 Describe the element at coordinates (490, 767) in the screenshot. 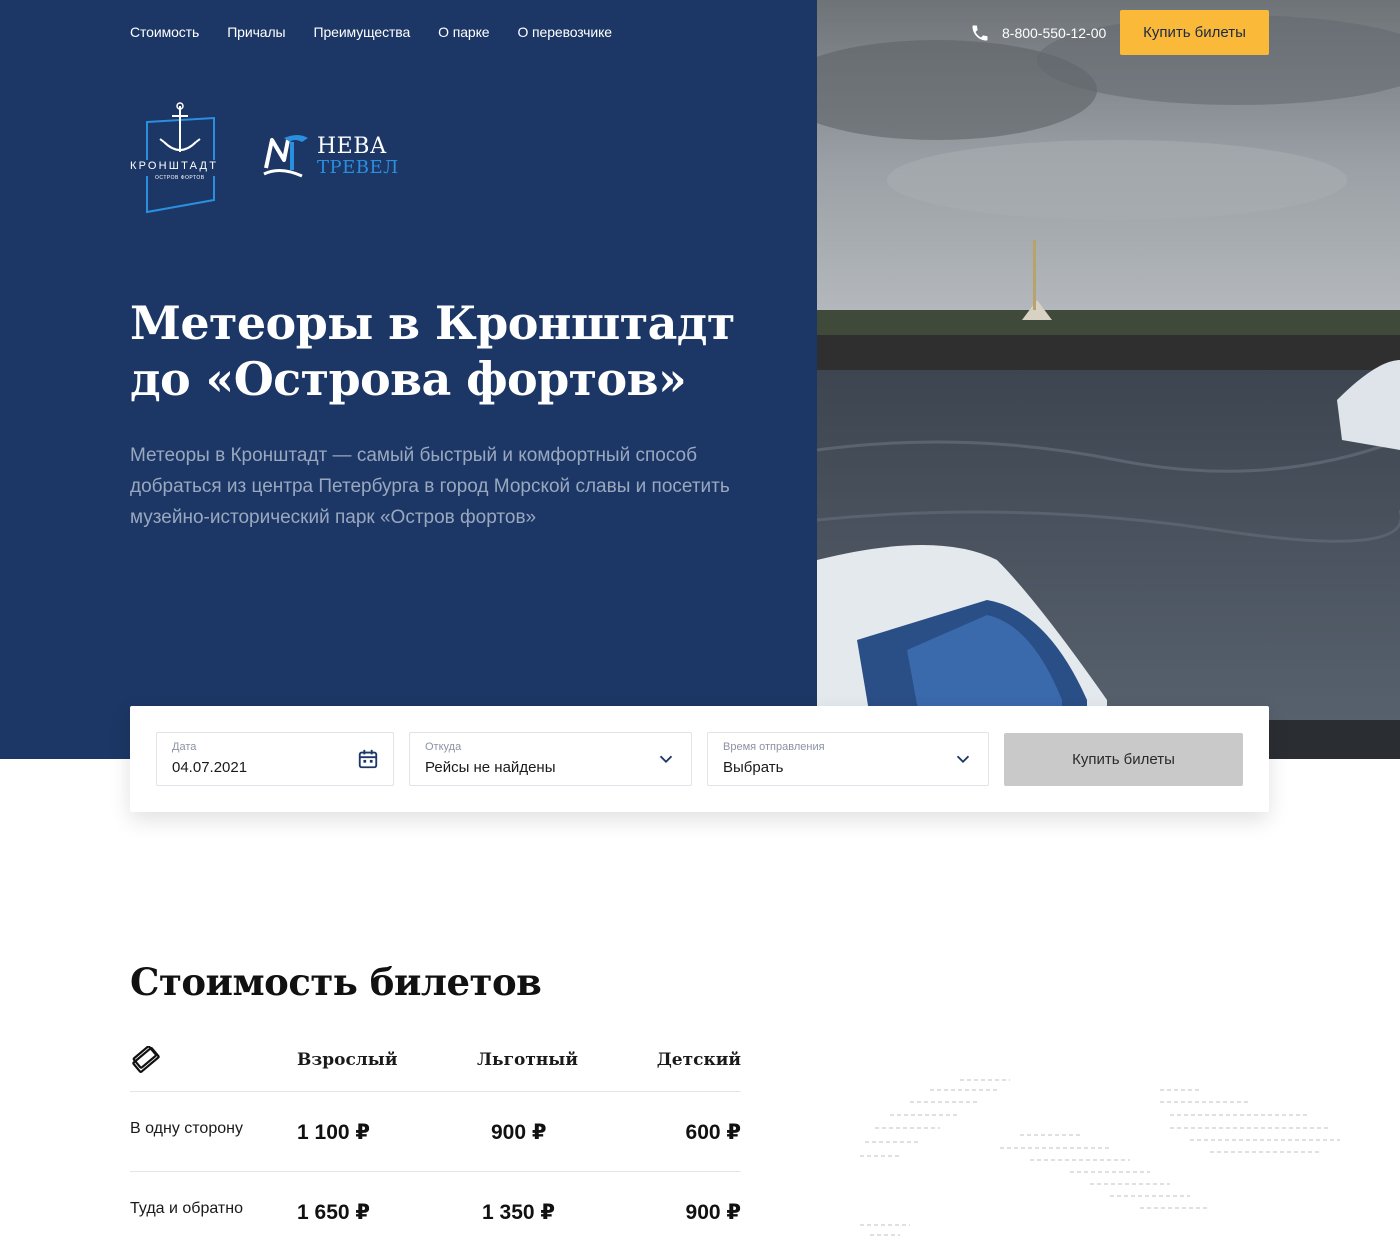

I see `departure-value: Рейсы не найдены` at that location.